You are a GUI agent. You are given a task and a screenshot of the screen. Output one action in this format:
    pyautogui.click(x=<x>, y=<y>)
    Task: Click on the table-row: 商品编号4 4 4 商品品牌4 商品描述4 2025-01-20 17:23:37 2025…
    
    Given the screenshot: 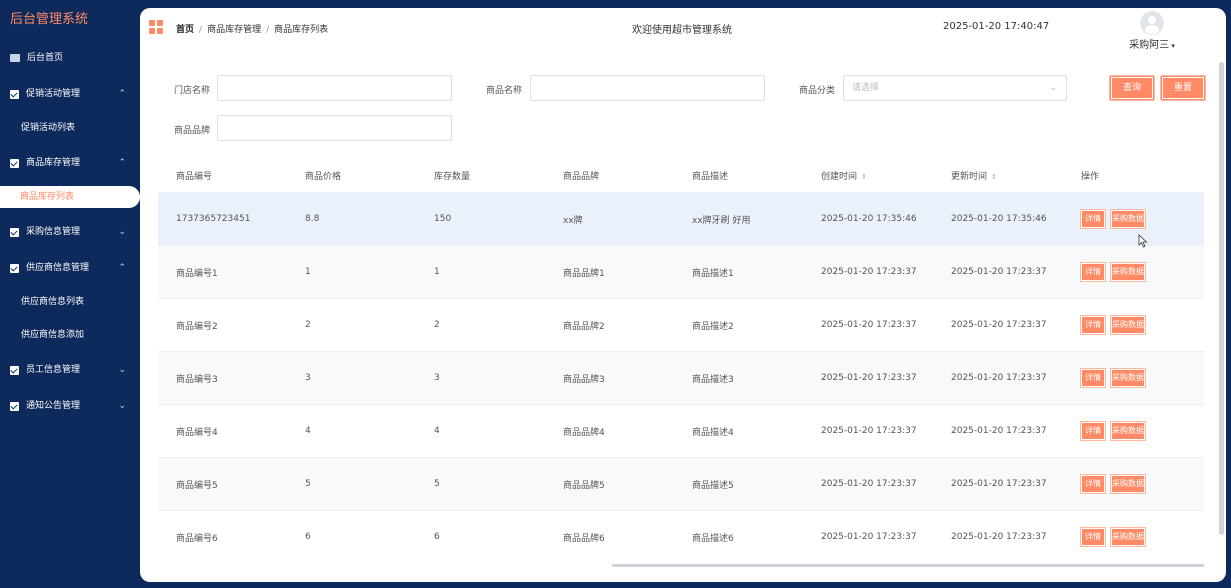 What is the action you would take?
    pyautogui.click(x=681, y=430)
    